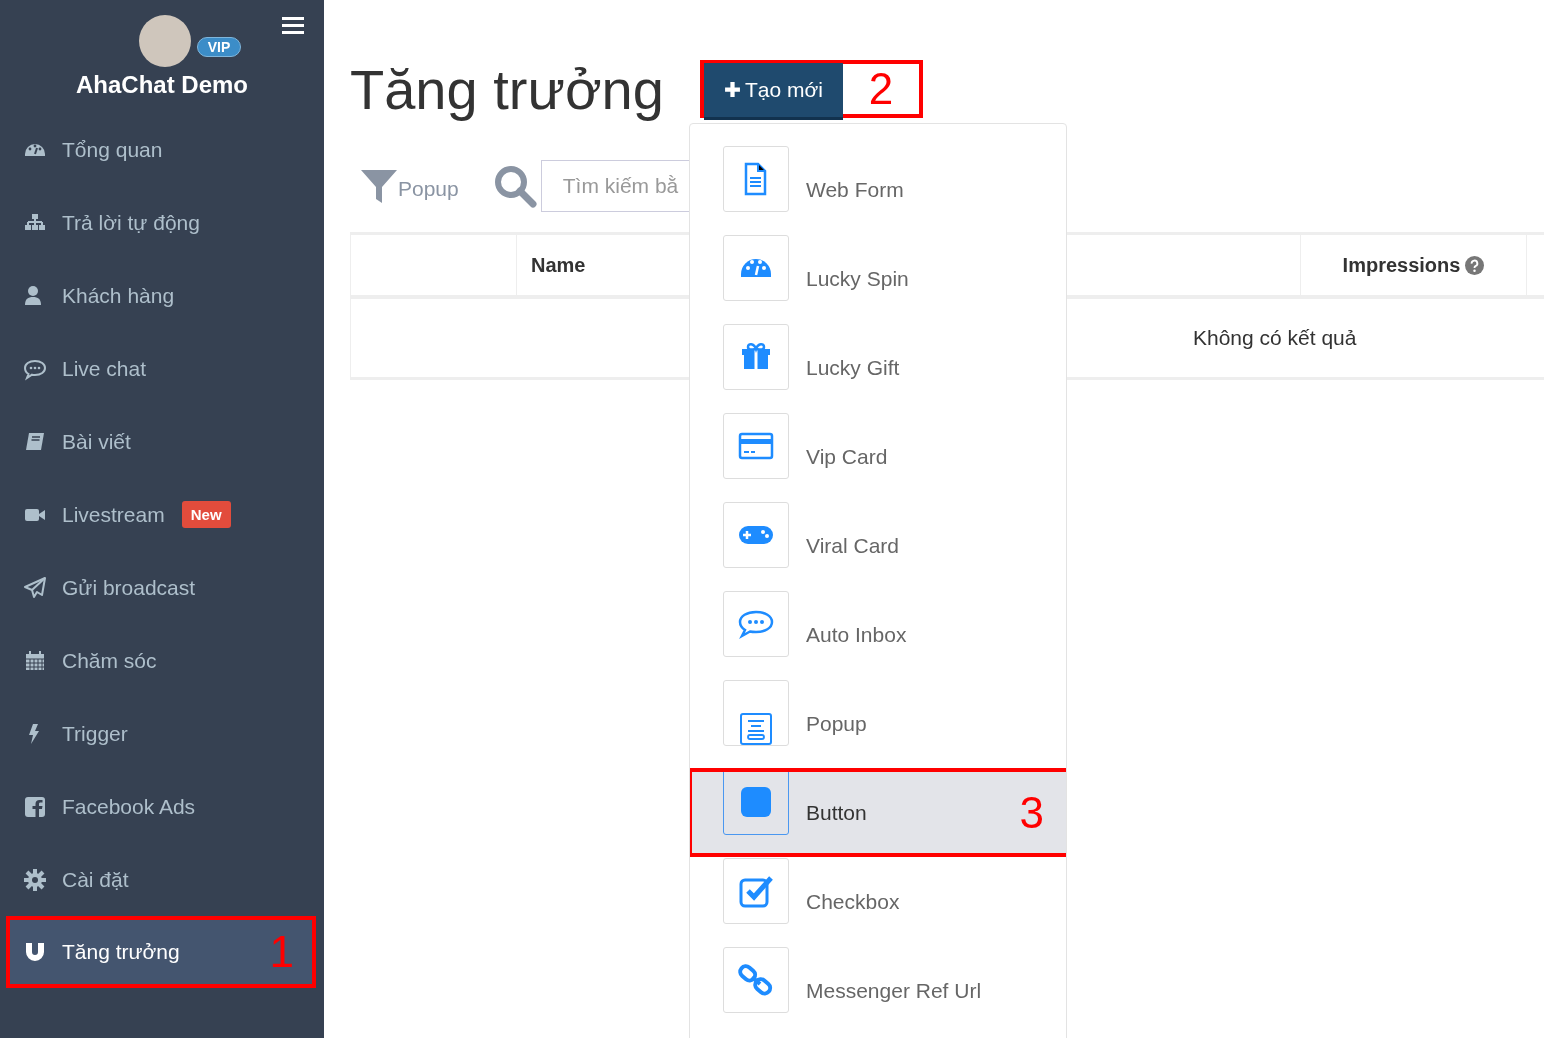 The width and height of the screenshot is (1544, 1038). What do you see at coordinates (164, 41) in the screenshot?
I see `avatar` at bounding box center [164, 41].